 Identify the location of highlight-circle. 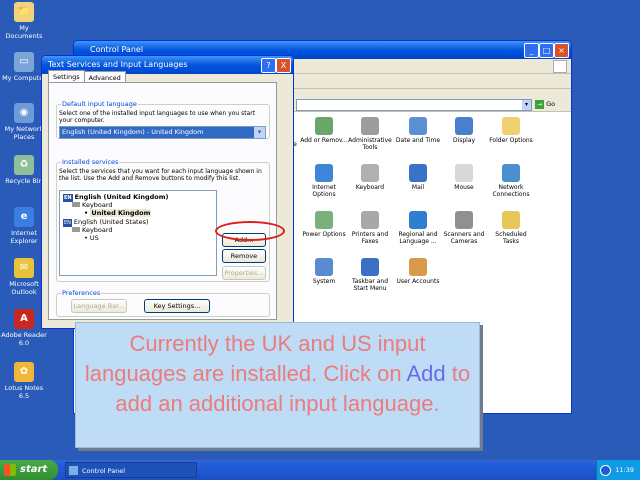
(250, 231).